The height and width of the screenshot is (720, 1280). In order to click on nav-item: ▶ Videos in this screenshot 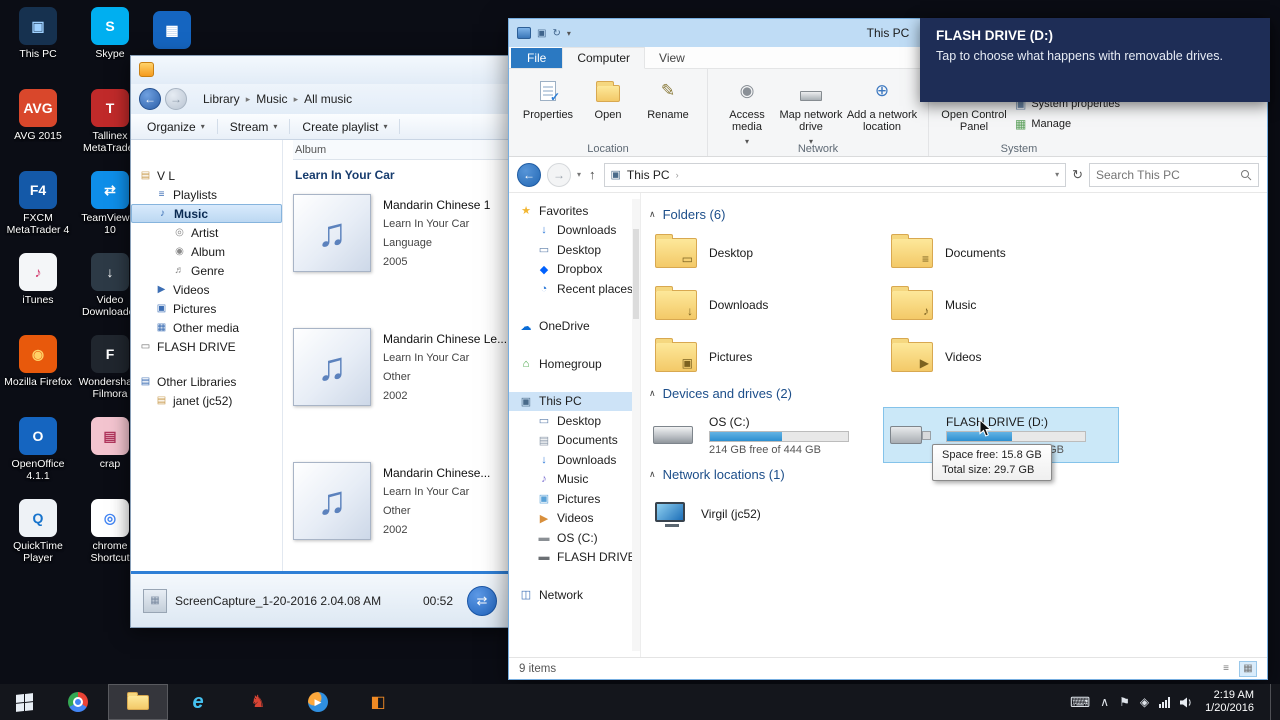, I will do `click(574, 519)`.